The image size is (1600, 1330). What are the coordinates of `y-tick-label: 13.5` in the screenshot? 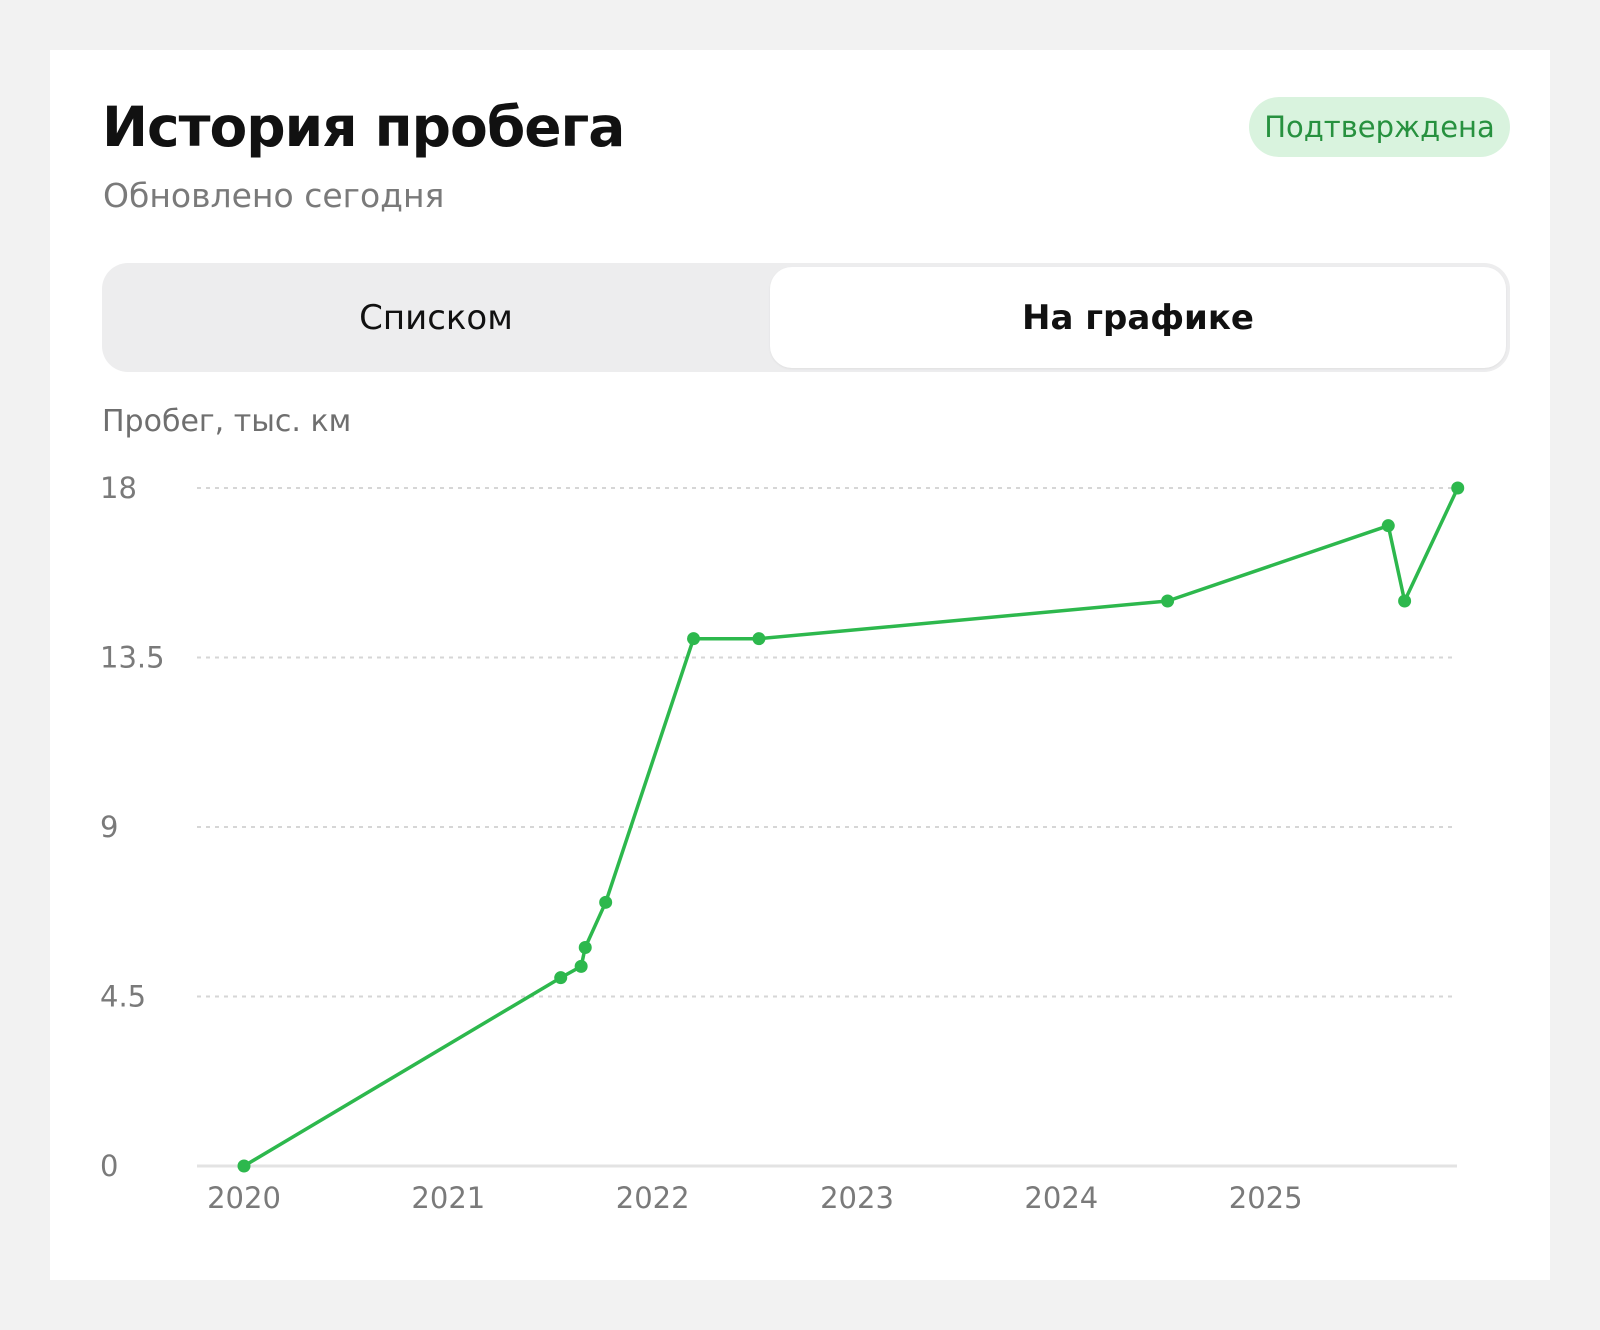 It's located at (132, 658).